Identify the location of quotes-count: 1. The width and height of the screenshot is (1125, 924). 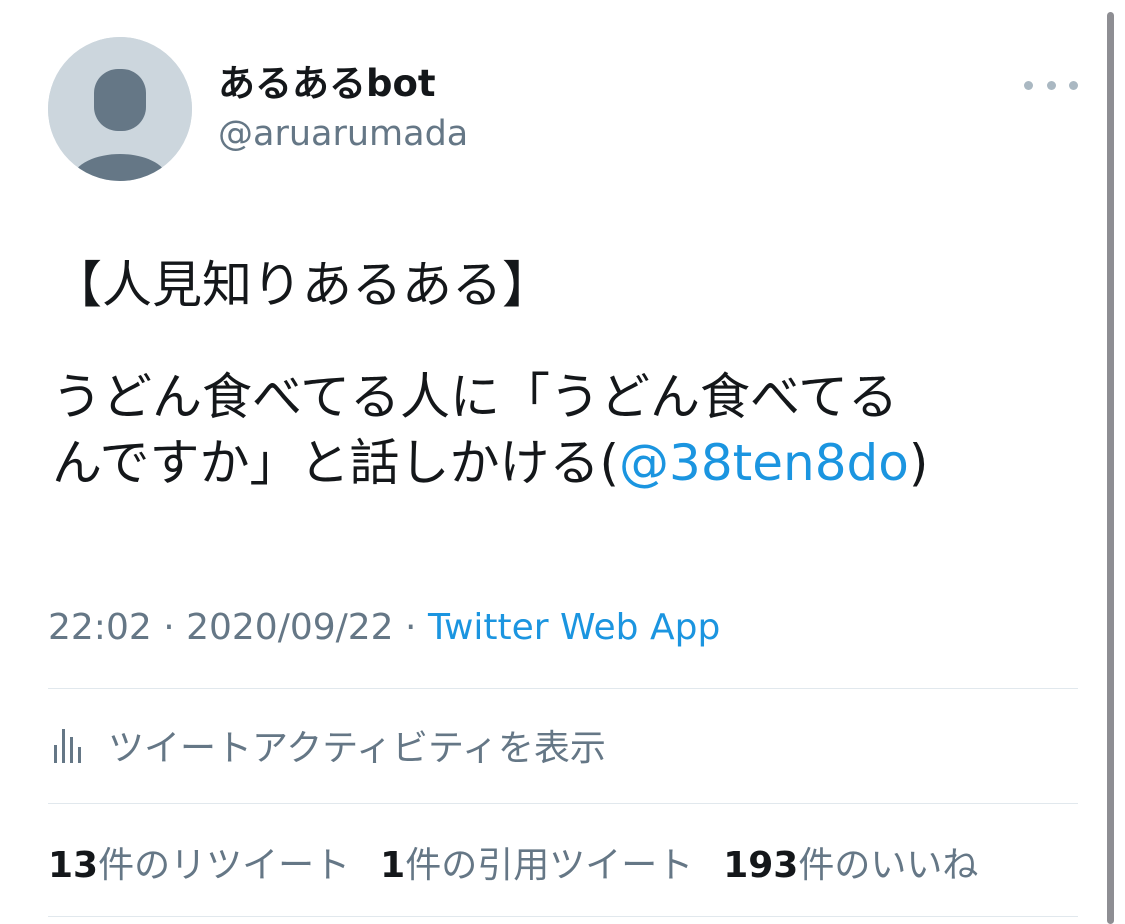
(393, 865).